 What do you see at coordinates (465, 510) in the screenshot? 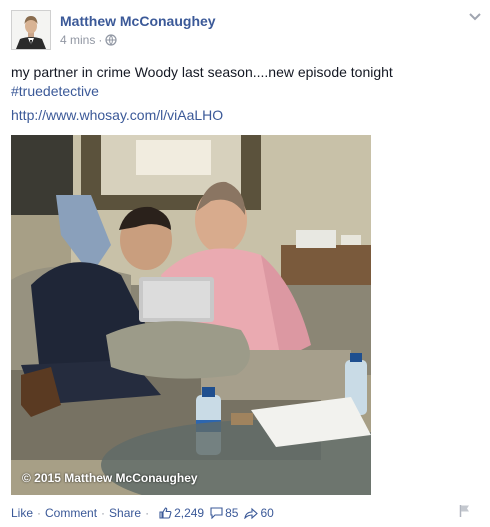
I see `flag-icon` at bounding box center [465, 510].